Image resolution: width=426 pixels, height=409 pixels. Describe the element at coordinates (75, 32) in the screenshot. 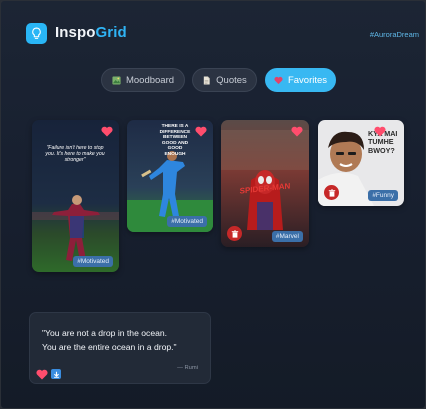

I see `brand-primary: Inspo` at that location.